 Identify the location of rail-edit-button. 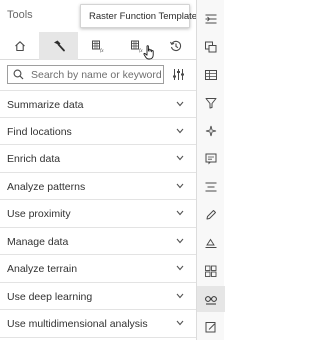
(211, 215).